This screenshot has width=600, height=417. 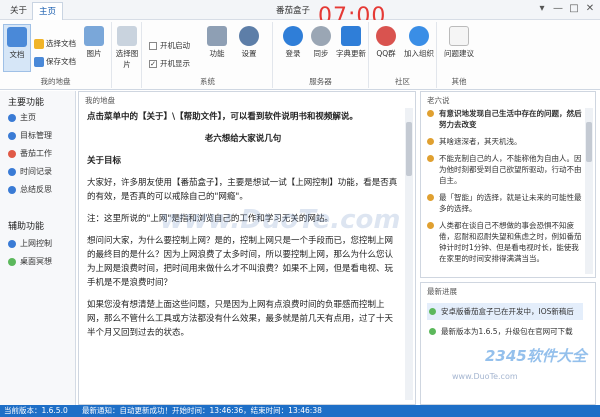 I want to click on section-heading: 关于目标, so click(x=104, y=161).